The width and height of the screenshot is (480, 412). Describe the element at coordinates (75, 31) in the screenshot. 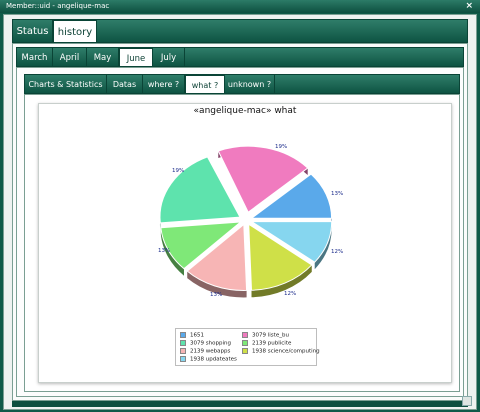

I see `tab-history: history` at that location.